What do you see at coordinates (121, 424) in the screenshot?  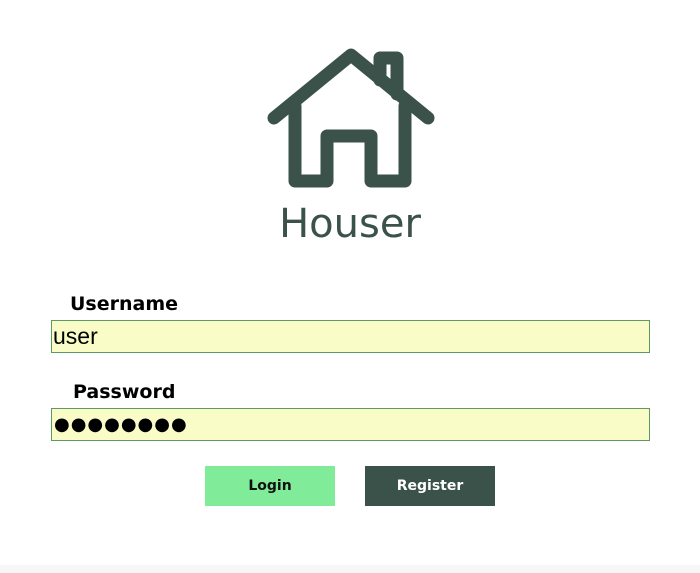 I see `password-masked-value: ●●●●●●●●` at bounding box center [121, 424].